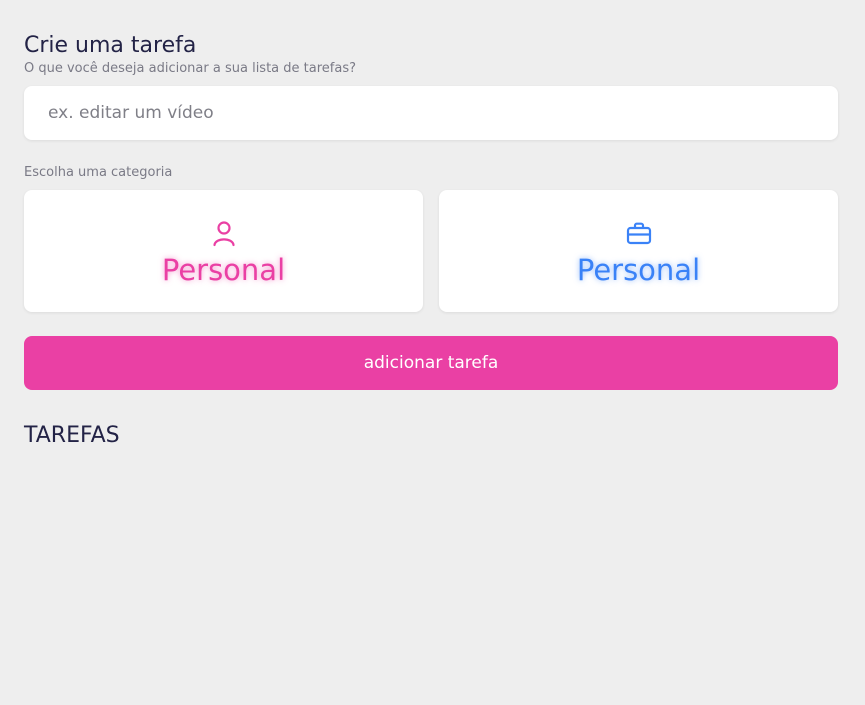 The width and height of the screenshot is (865, 705). I want to click on task-input-wrapper, so click(431, 113).